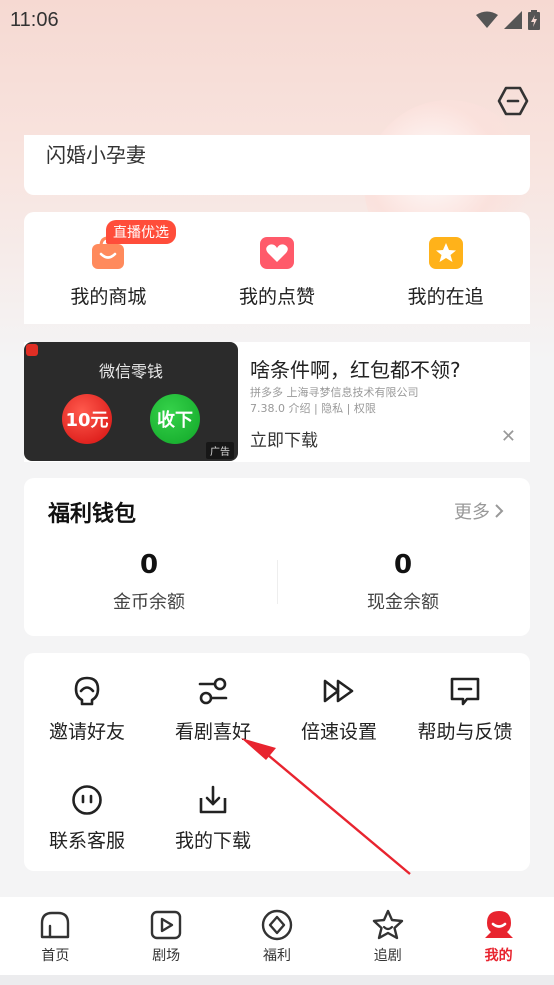  I want to click on bottom-tab-bar: 首页 剧场 福利 追剧 我的, so click(277, 936).